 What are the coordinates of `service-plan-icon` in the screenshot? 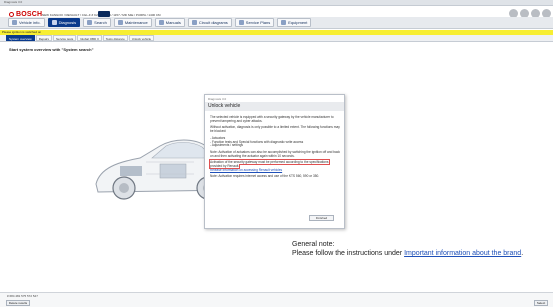 It's located at (241, 22).